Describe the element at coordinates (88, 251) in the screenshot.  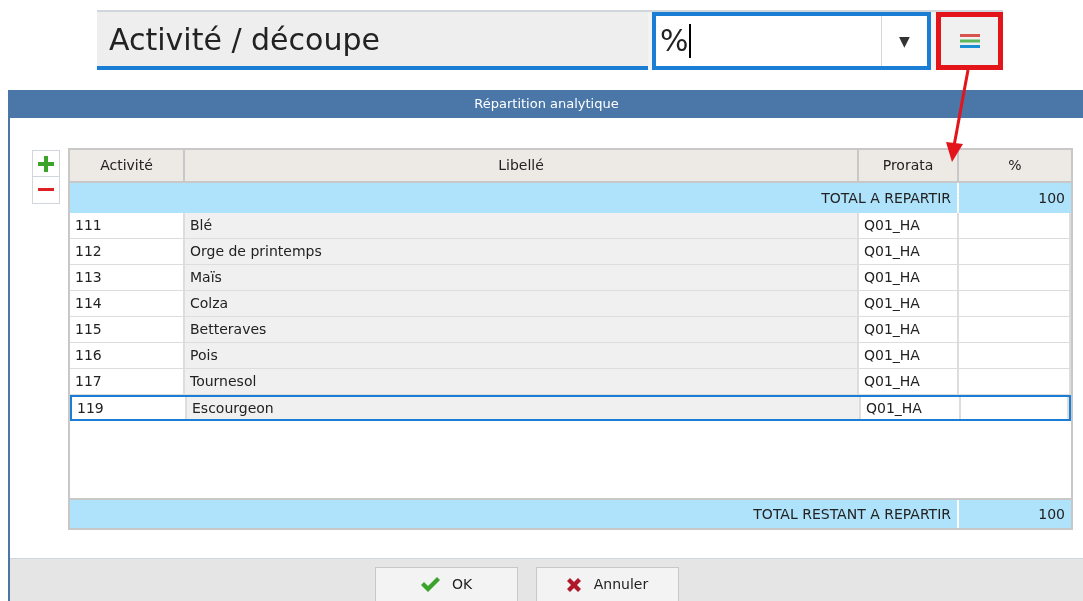
I see `table-cell-text: 112` at that location.